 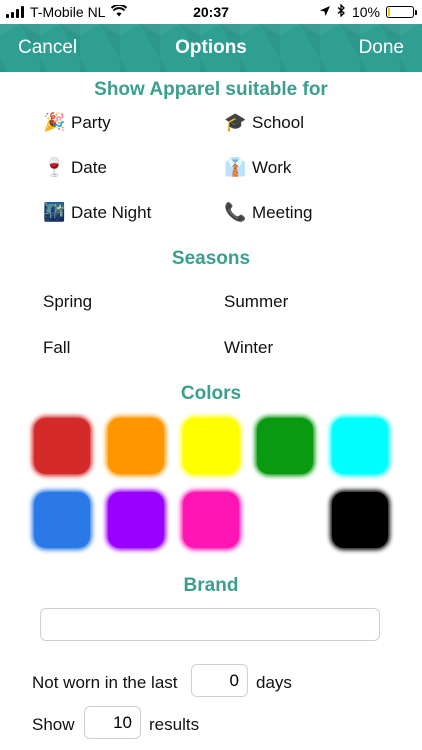 What do you see at coordinates (53, 724) in the screenshot?
I see `show-label: Show` at bounding box center [53, 724].